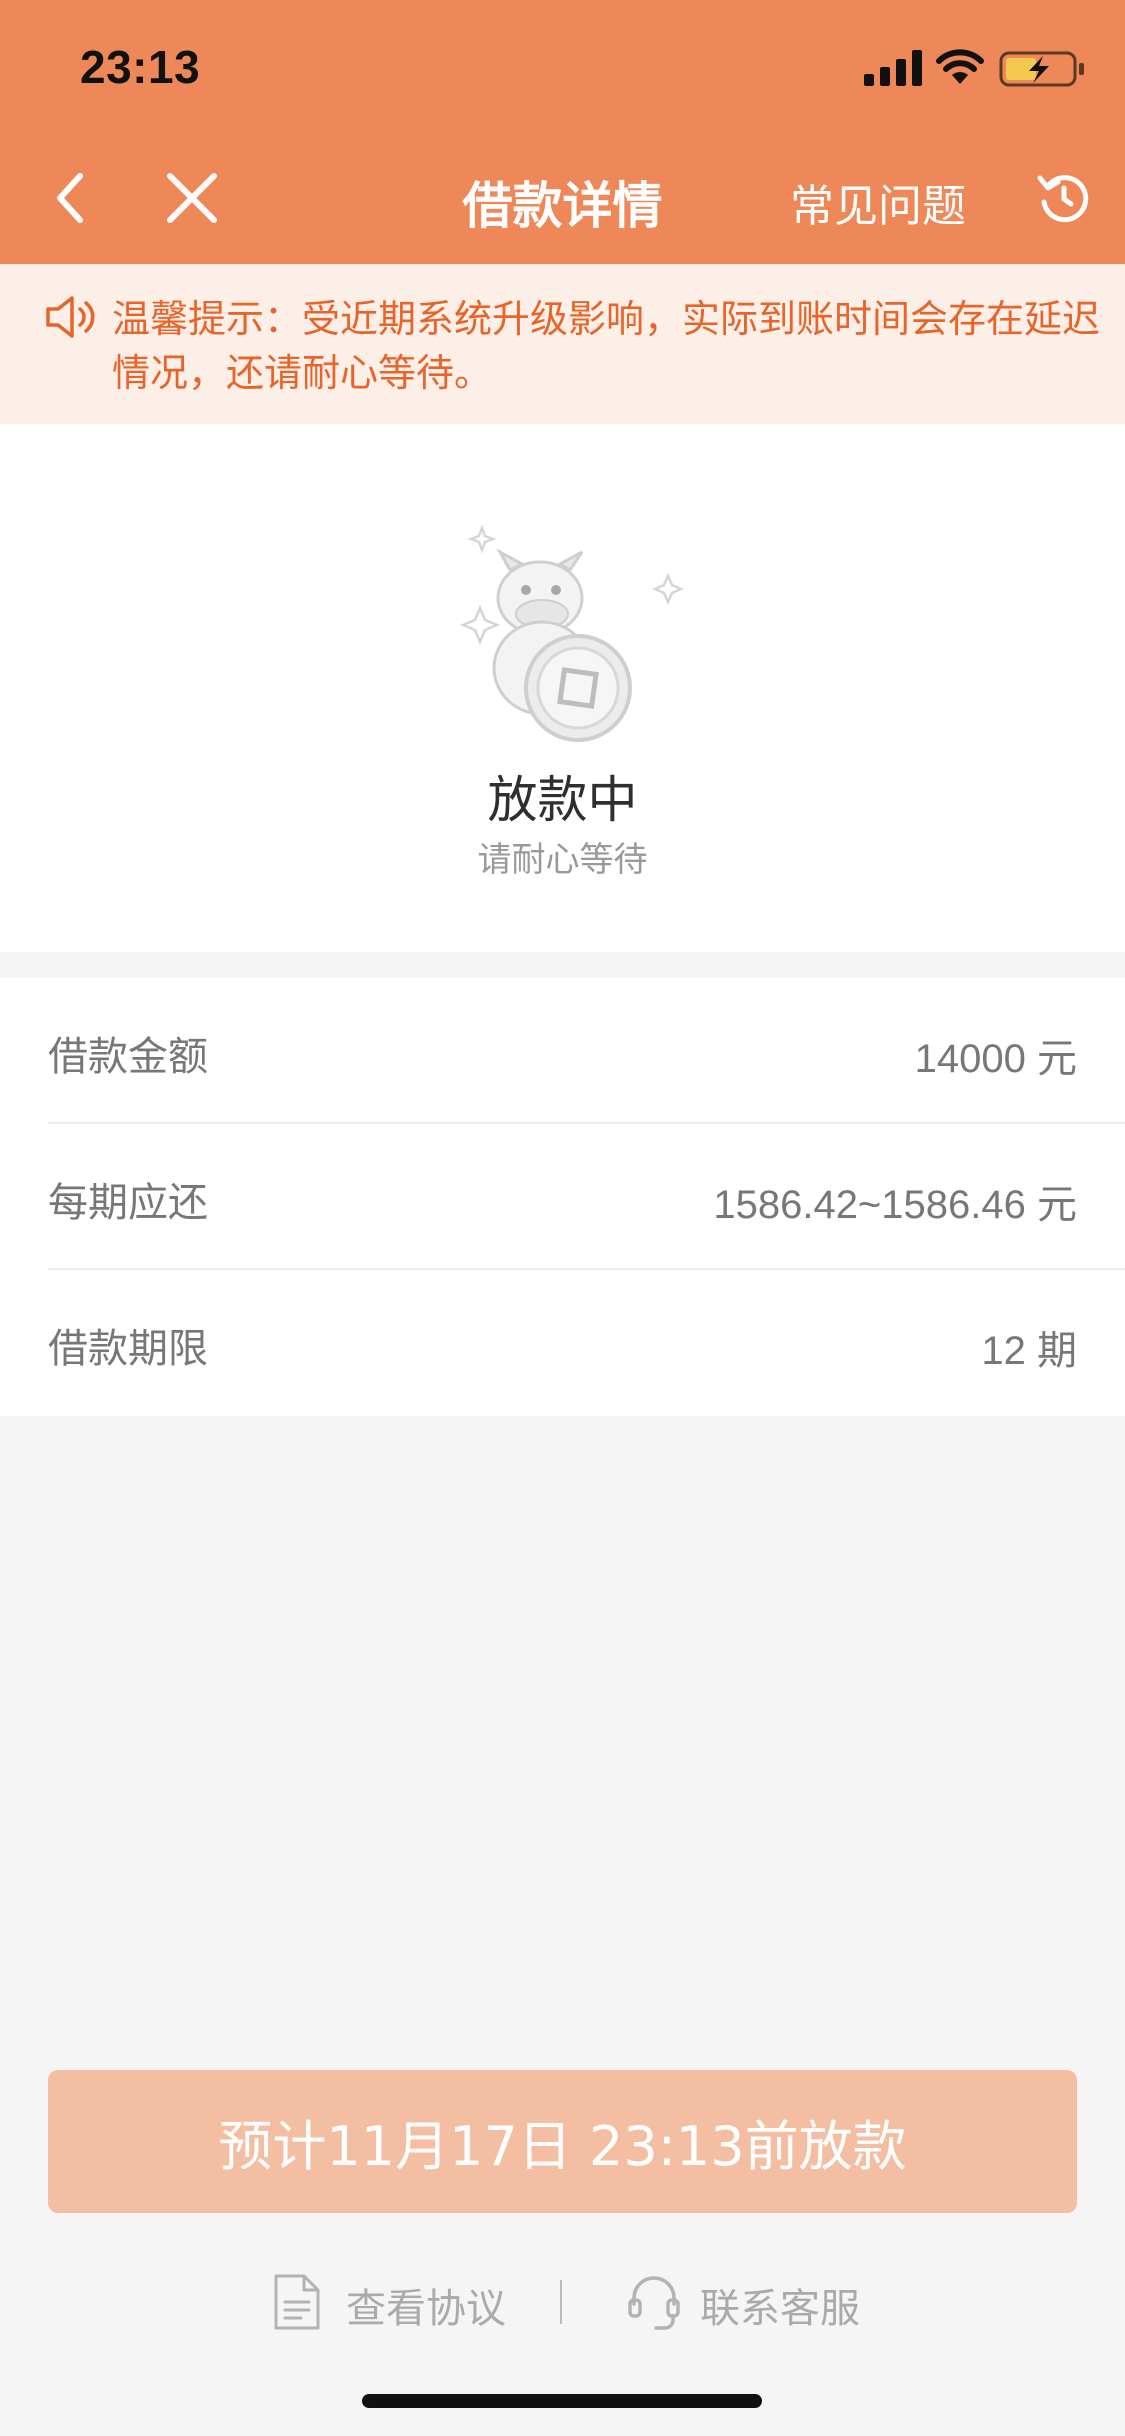 The image size is (1125, 2436). I want to click on status-icons, so click(965, 69).